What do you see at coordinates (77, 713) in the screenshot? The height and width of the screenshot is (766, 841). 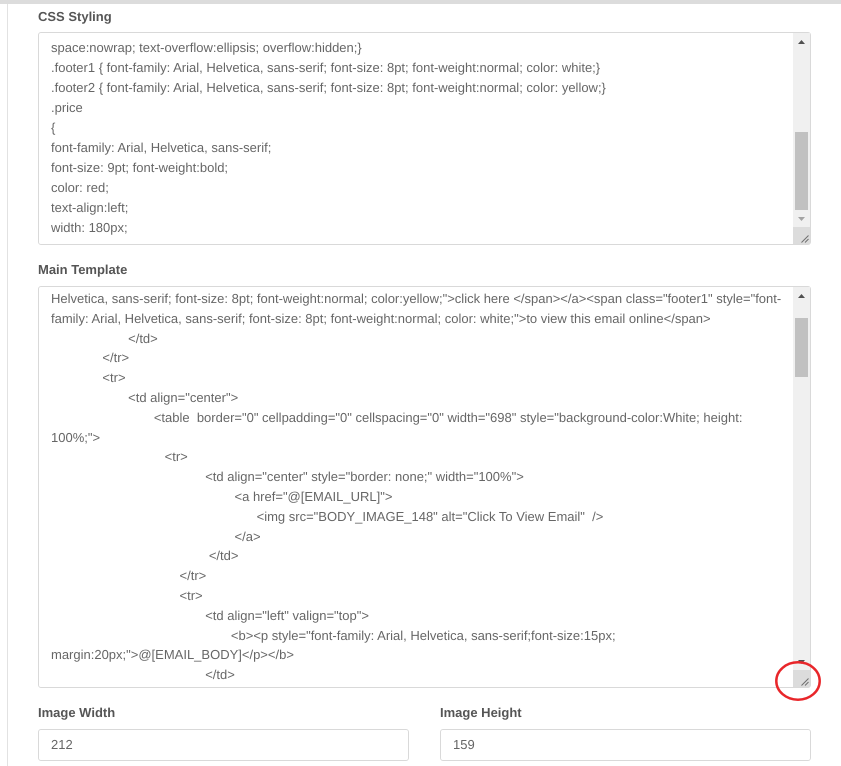 I see `field-label: Image Width` at bounding box center [77, 713].